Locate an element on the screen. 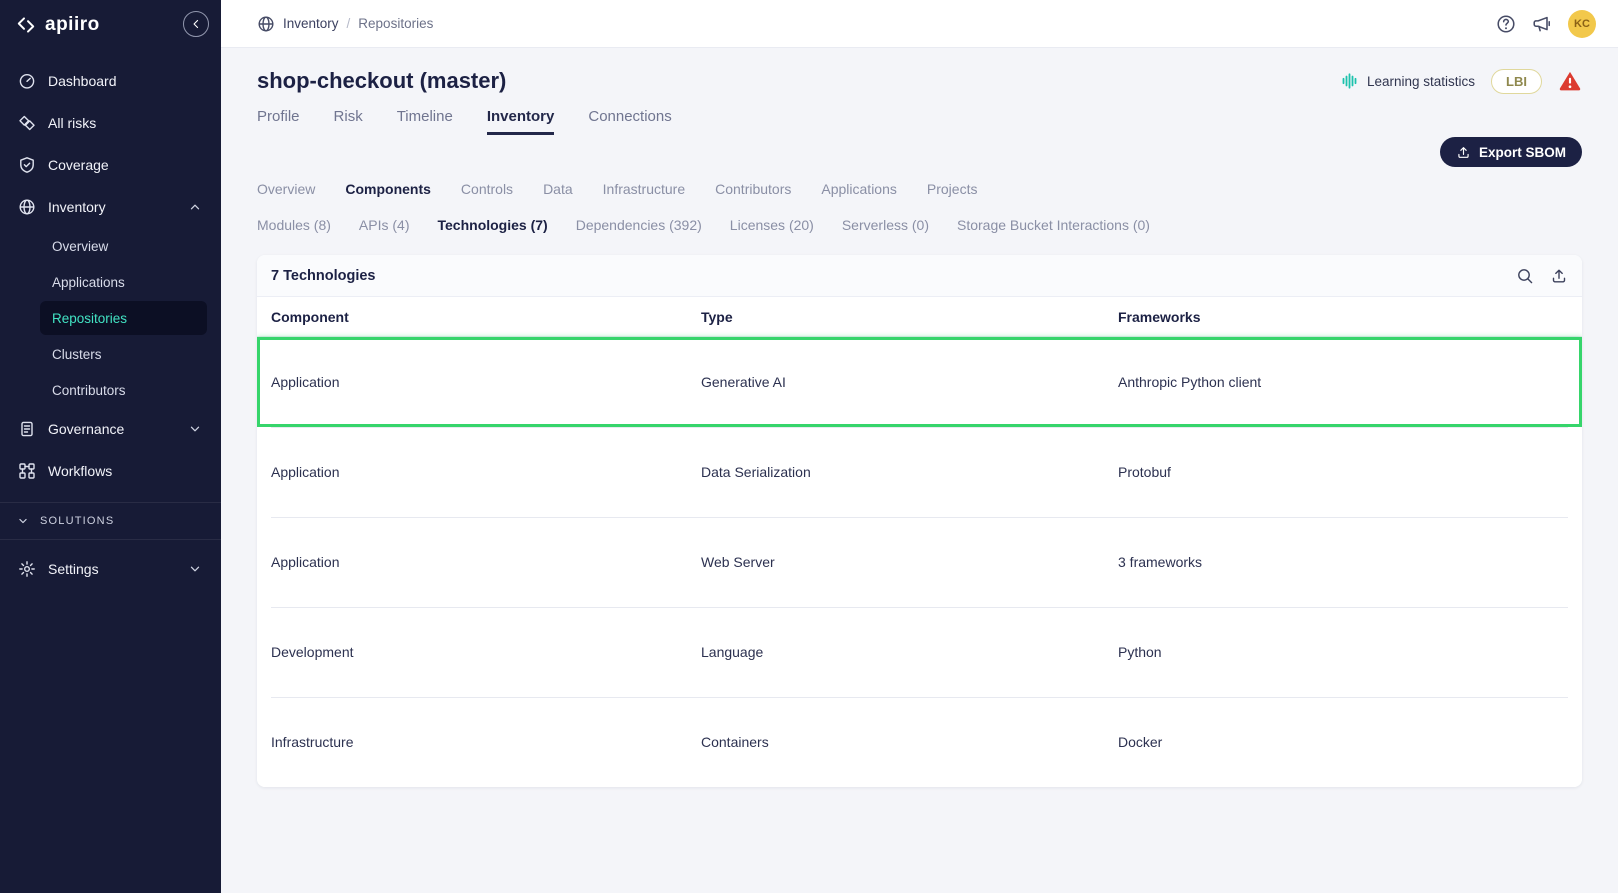 The width and height of the screenshot is (1618, 893). tab-inventory: Inventory is located at coordinates (520, 121).